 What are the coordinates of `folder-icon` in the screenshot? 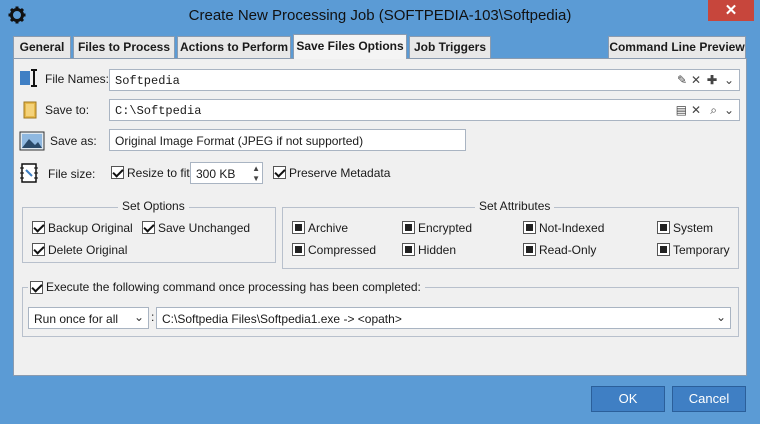 It's located at (30, 110).